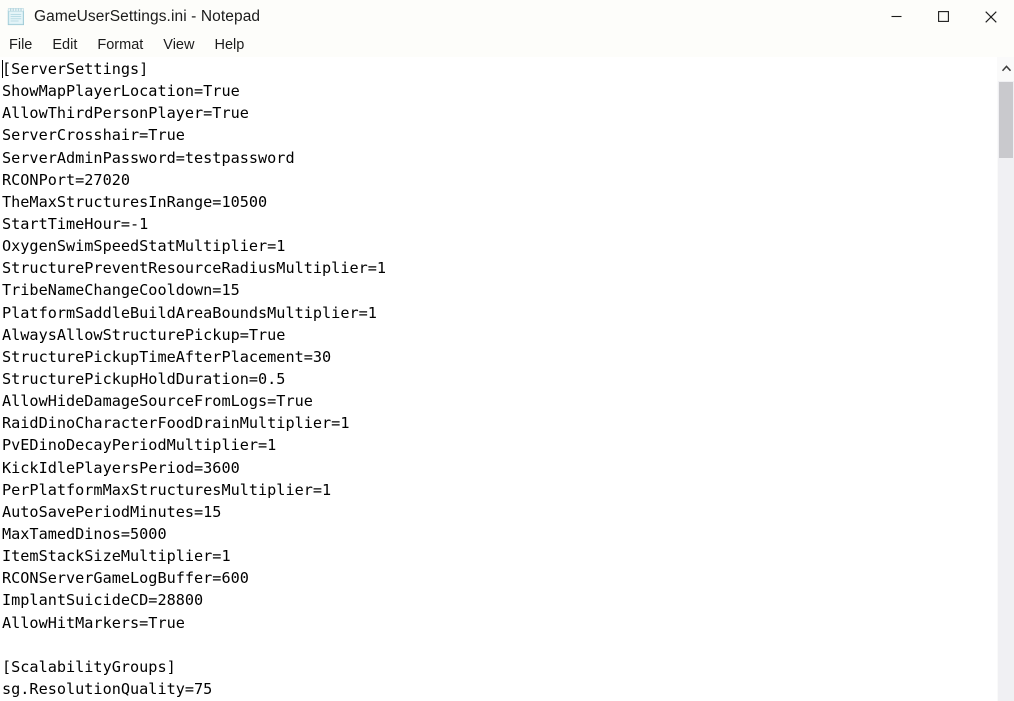 The height and width of the screenshot is (701, 1014). Describe the element at coordinates (89, 666) in the screenshot. I see `editor-line: [ScalabilityGroups]` at that location.